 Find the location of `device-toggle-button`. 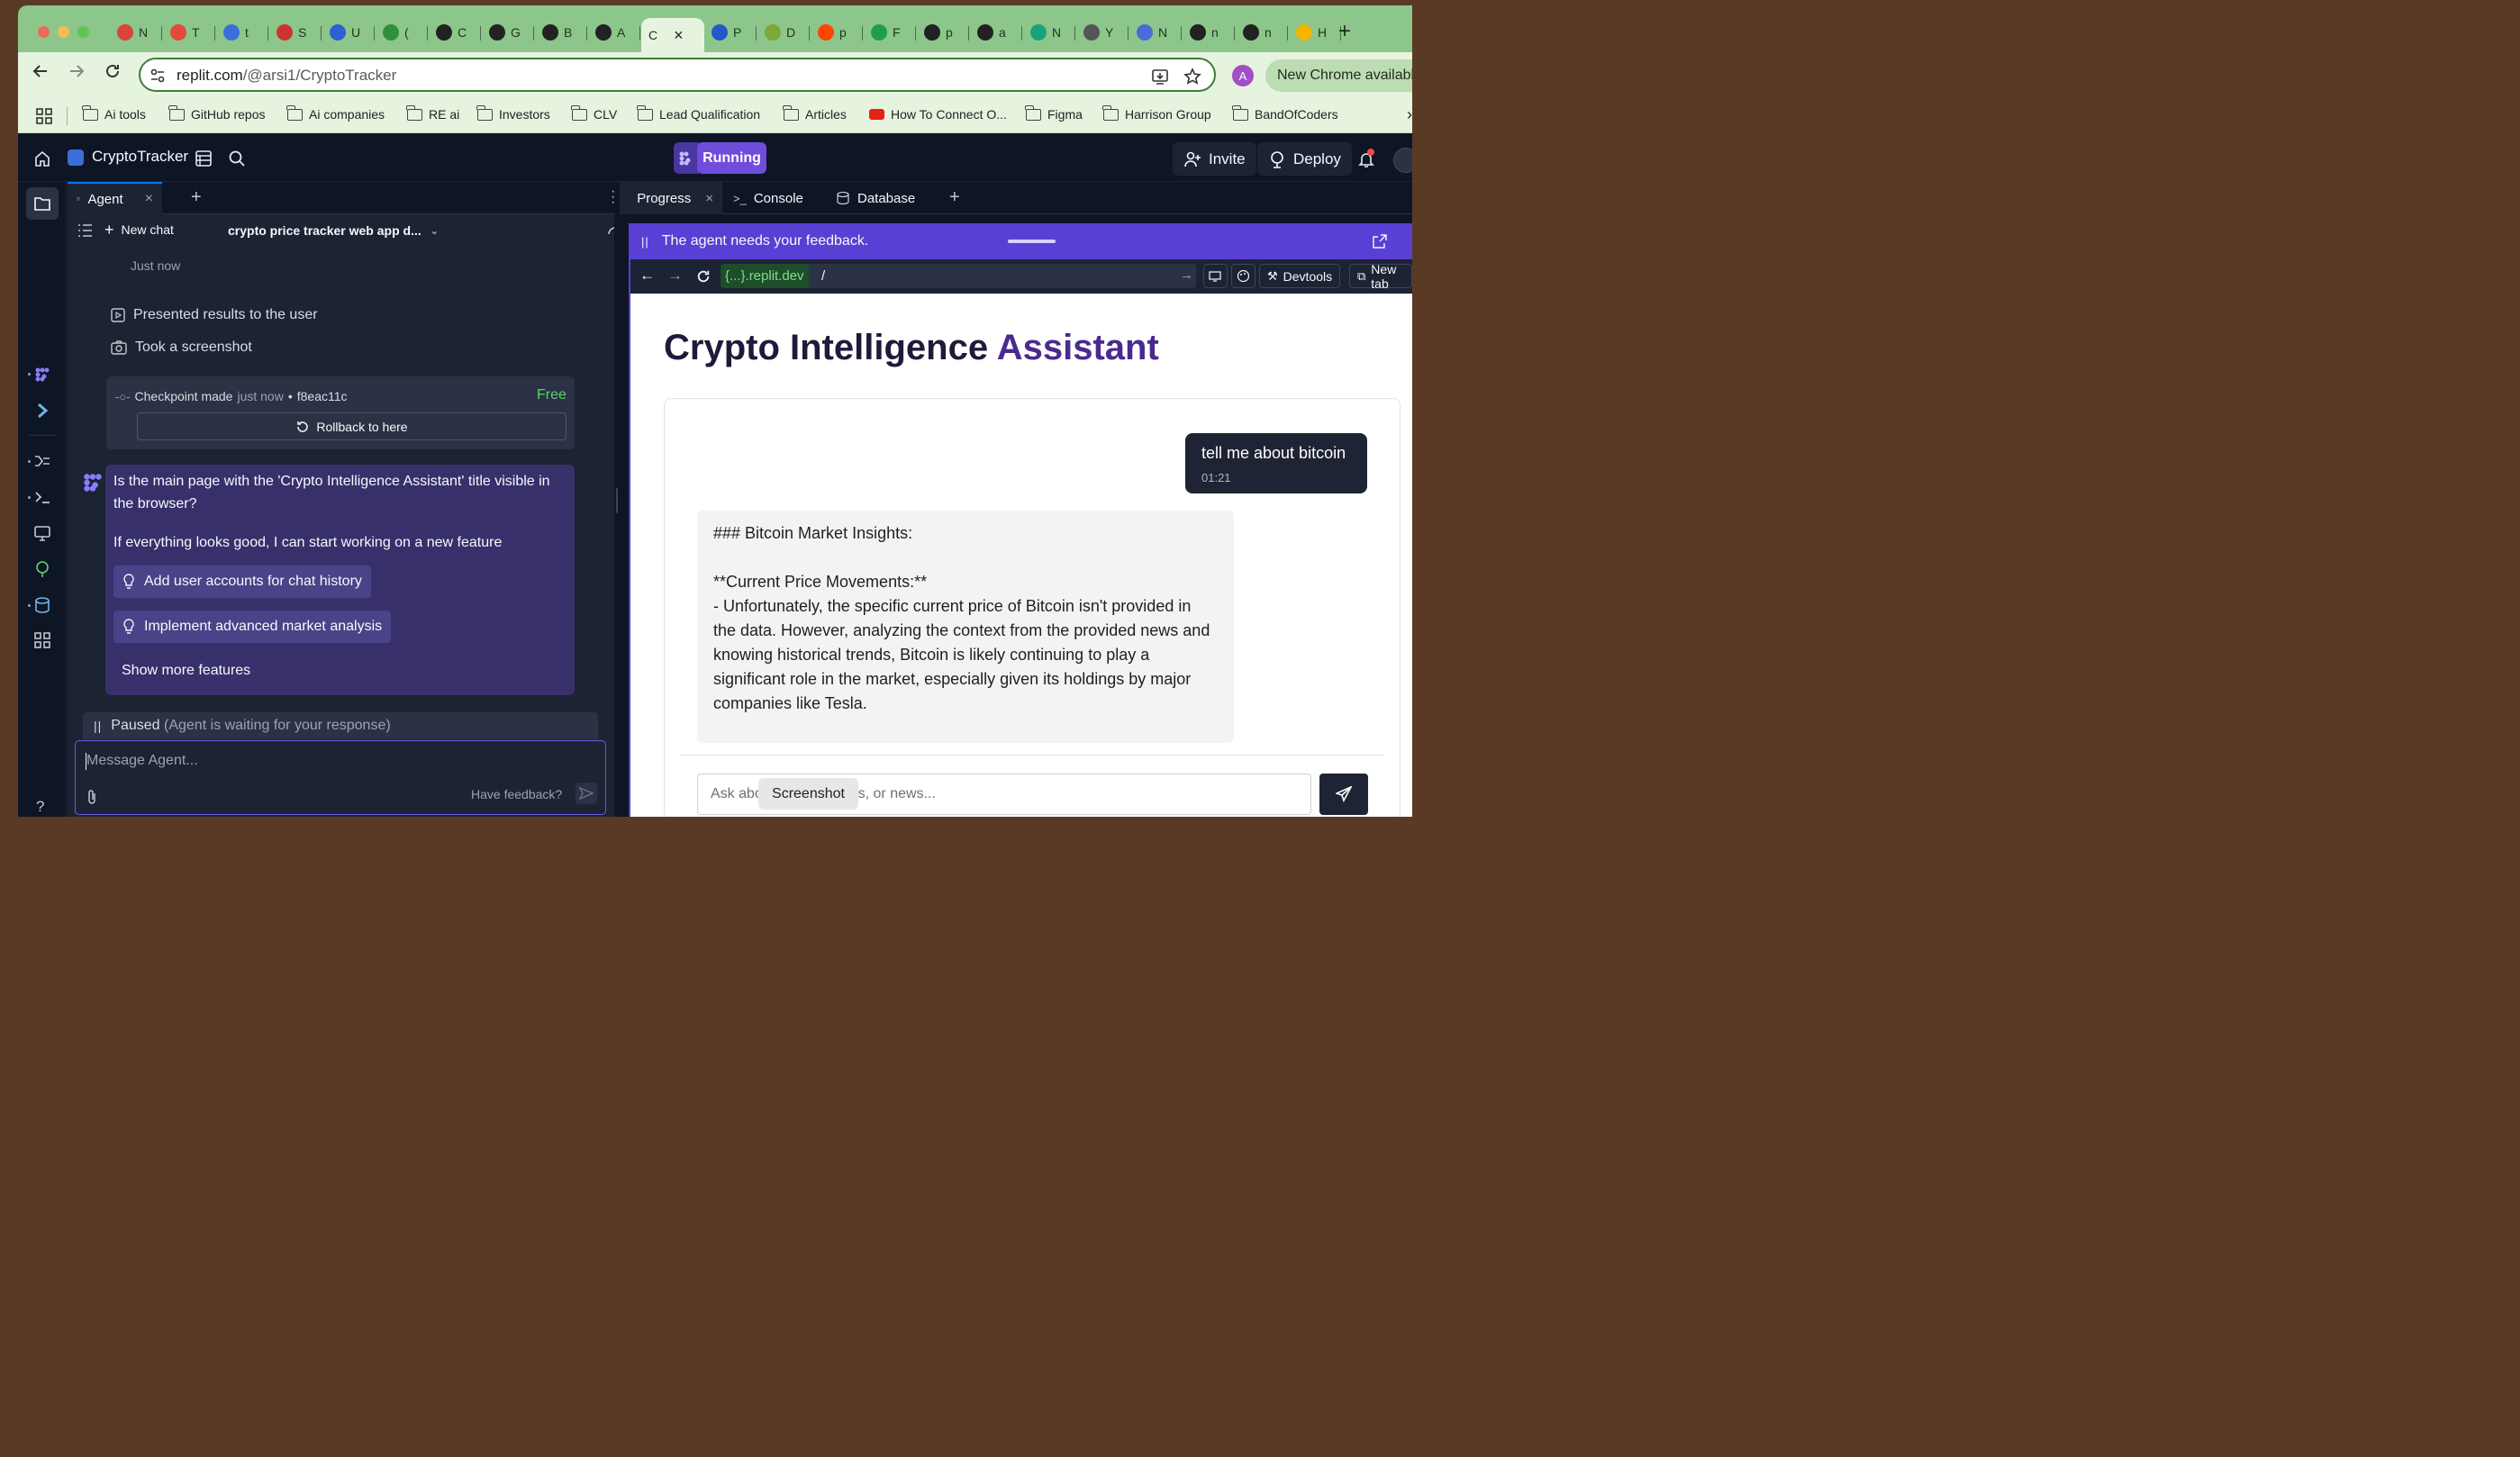

device-toggle-button is located at coordinates (1215, 276).